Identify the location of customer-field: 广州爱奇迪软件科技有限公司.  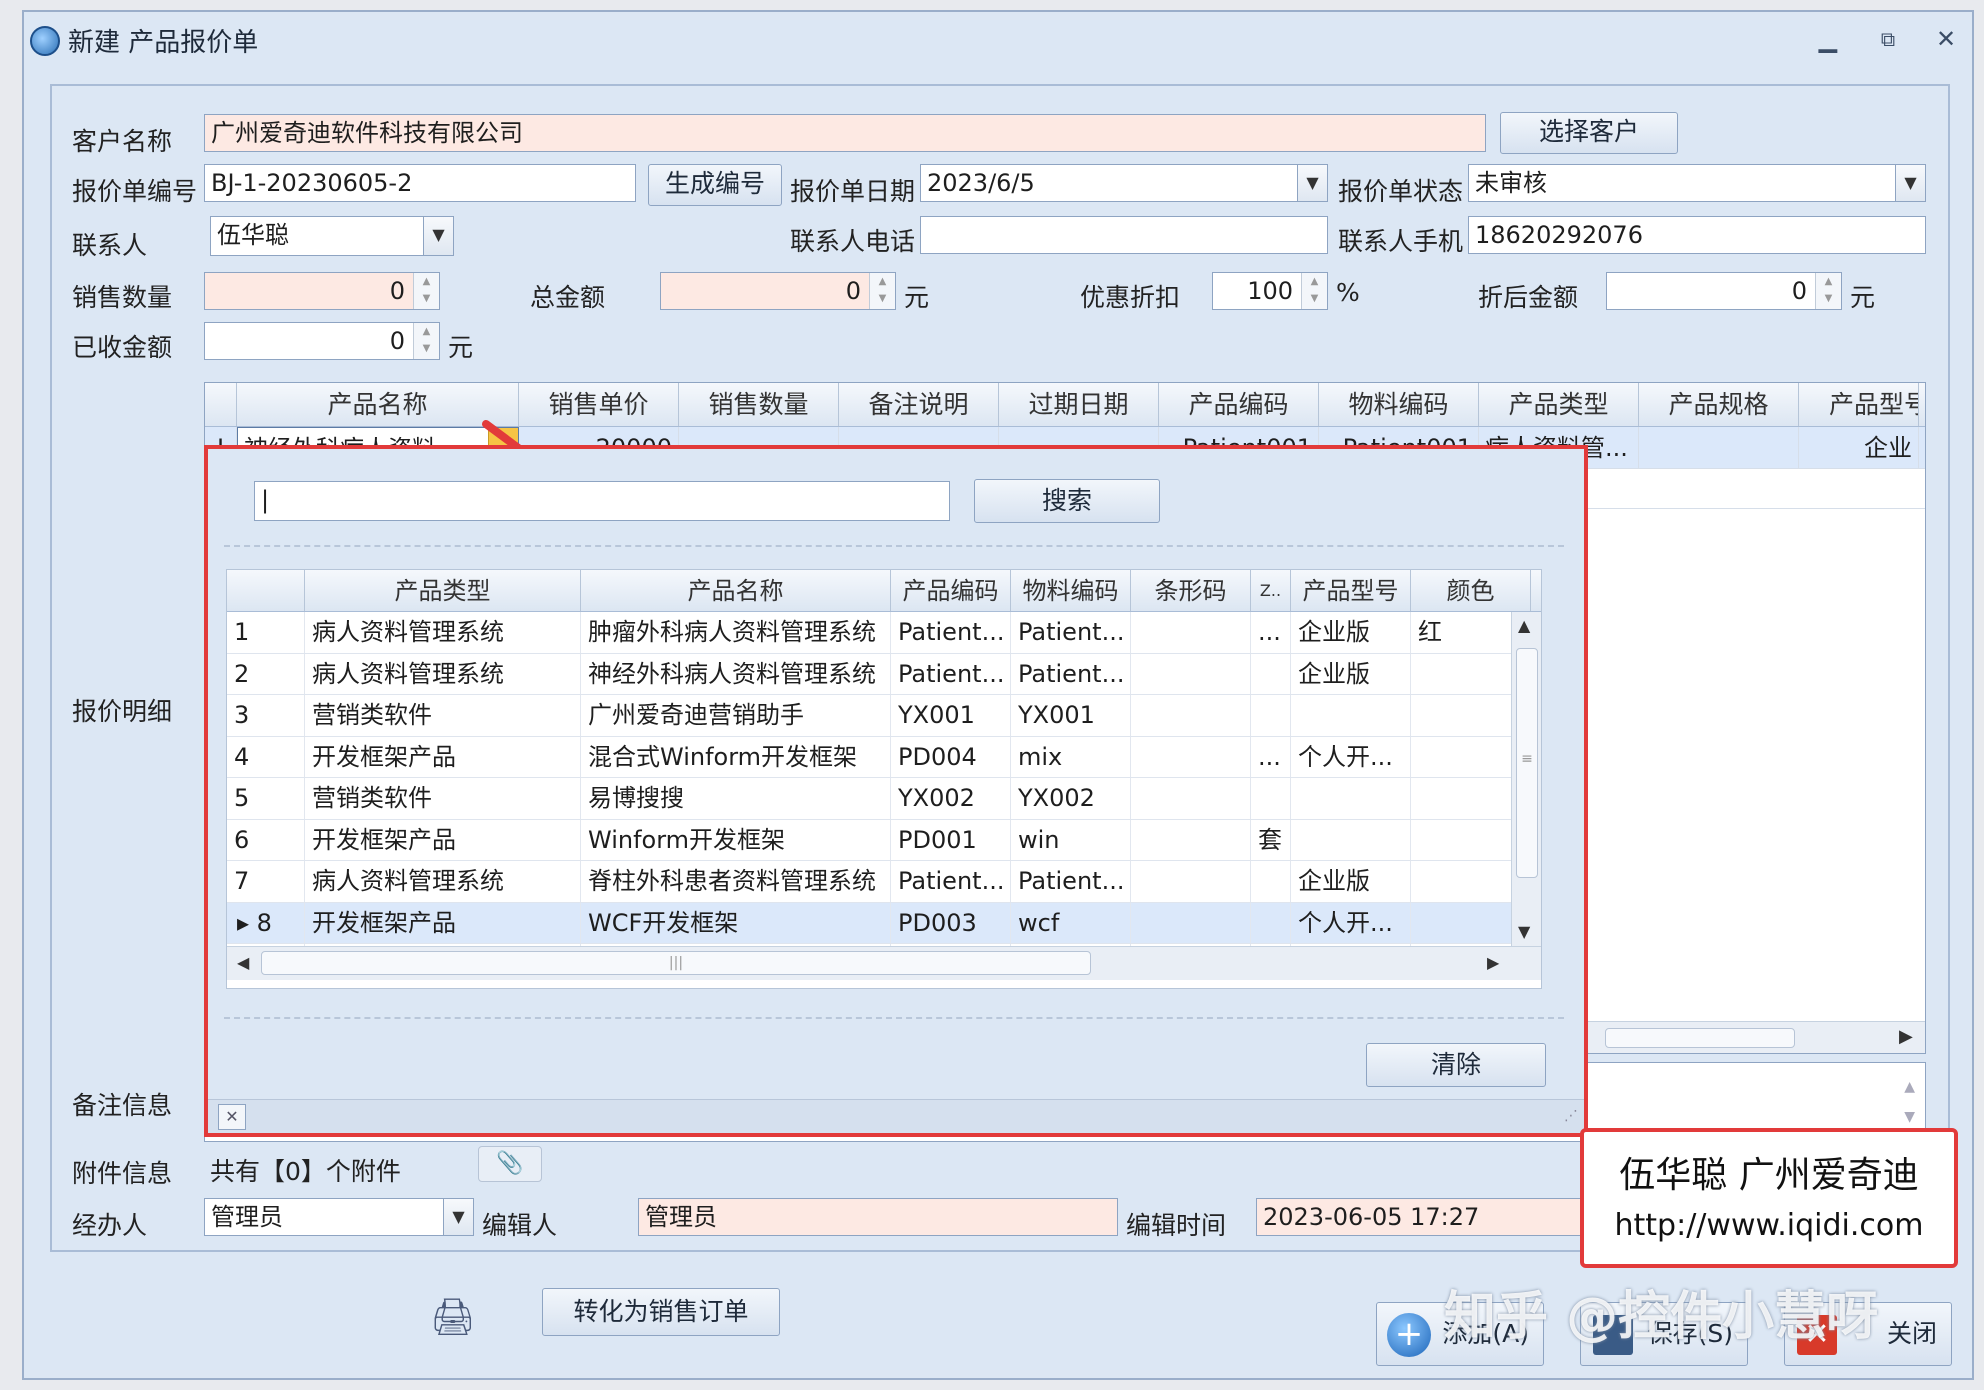
(845, 133).